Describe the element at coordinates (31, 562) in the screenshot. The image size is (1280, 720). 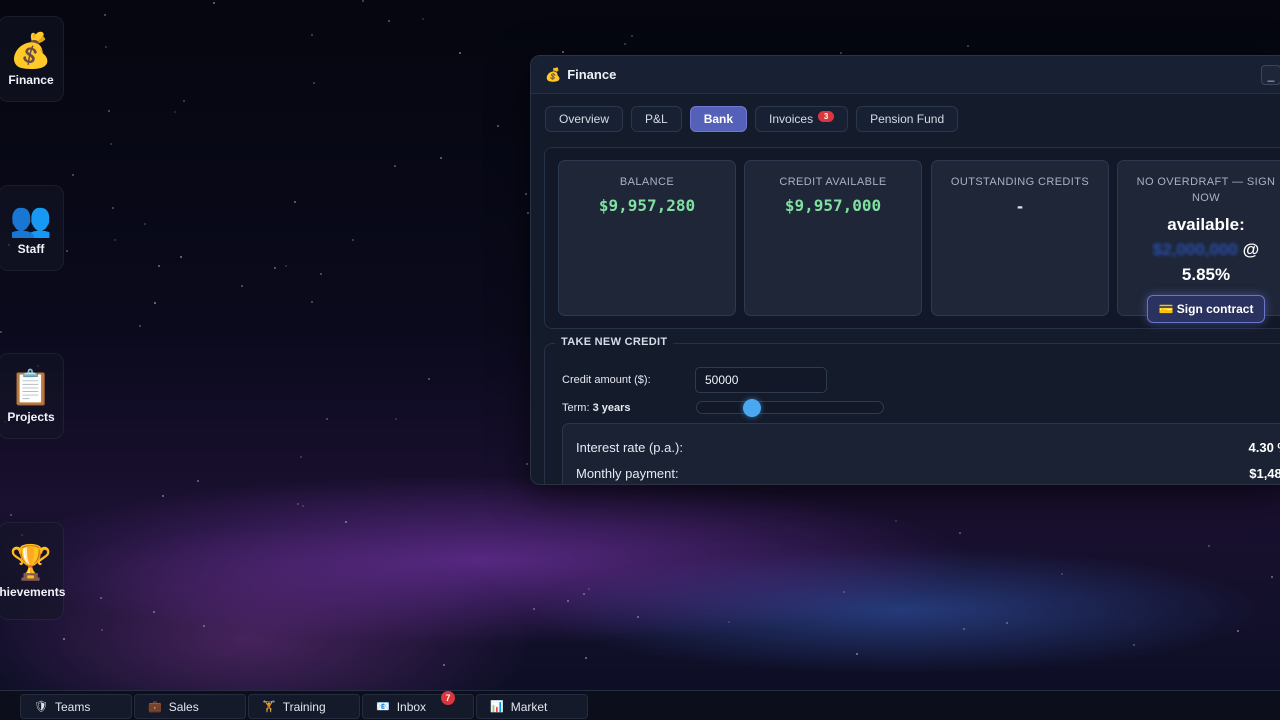
I see `trophy-icon: 🏆` at that location.